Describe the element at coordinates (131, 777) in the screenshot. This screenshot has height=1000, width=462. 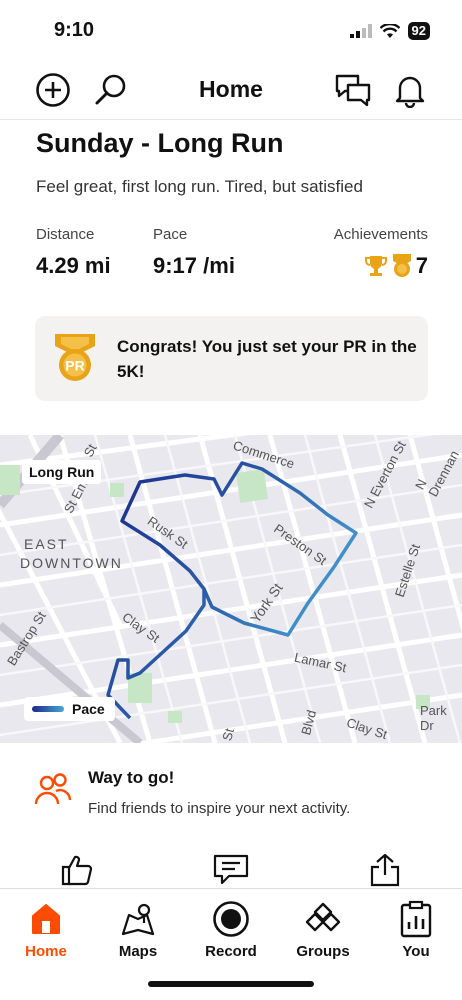
I see `suggestion-title: Way to go!` at that location.